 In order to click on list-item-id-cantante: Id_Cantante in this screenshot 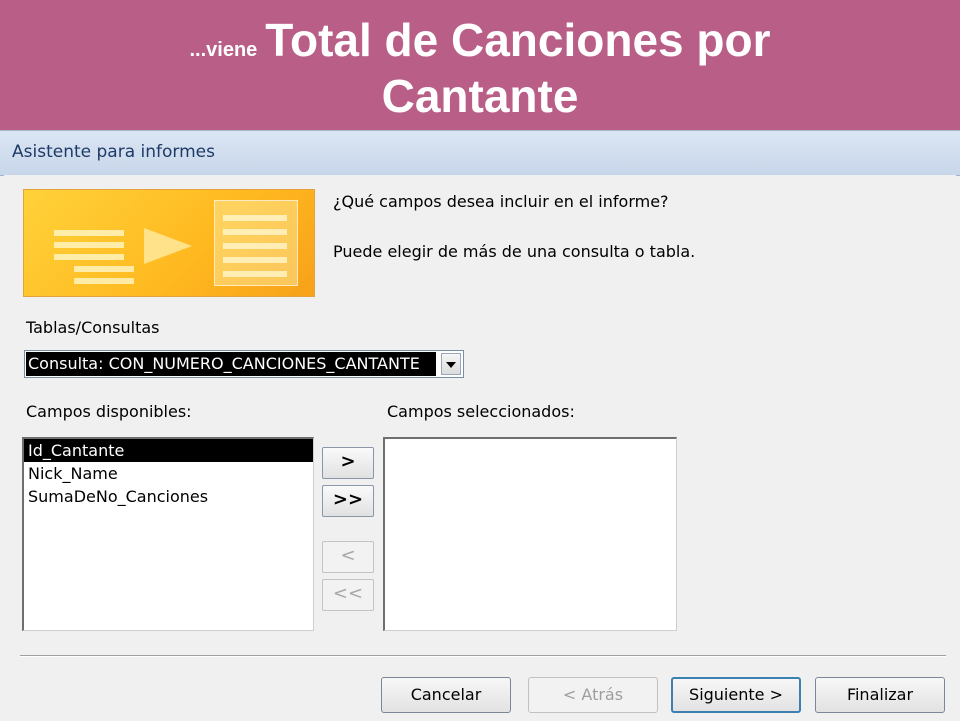, I will do `click(168, 450)`.